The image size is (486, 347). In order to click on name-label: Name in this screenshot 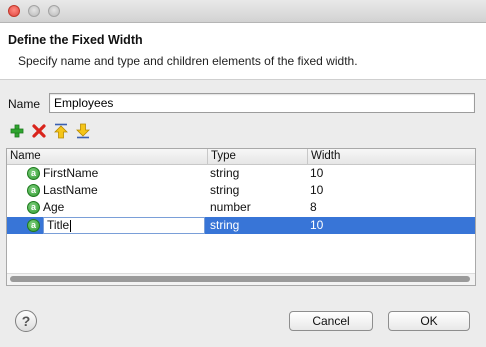, I will do `click(24, 104)`.